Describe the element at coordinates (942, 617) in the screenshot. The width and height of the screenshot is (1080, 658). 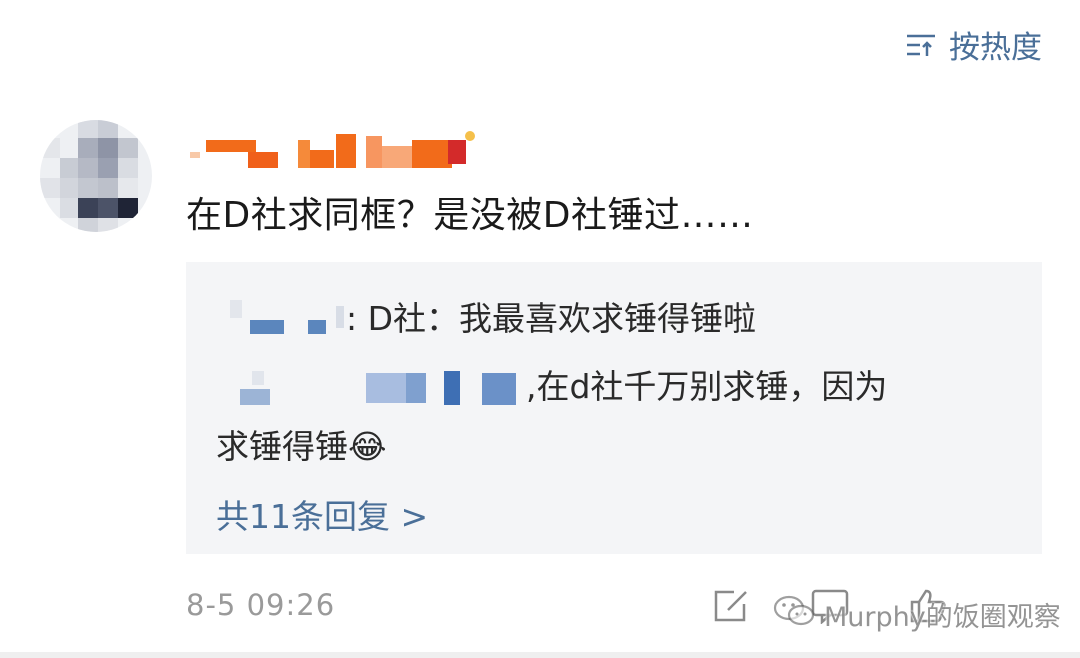
I see `watermark-text: Murphy的饭圈观察` at that location.